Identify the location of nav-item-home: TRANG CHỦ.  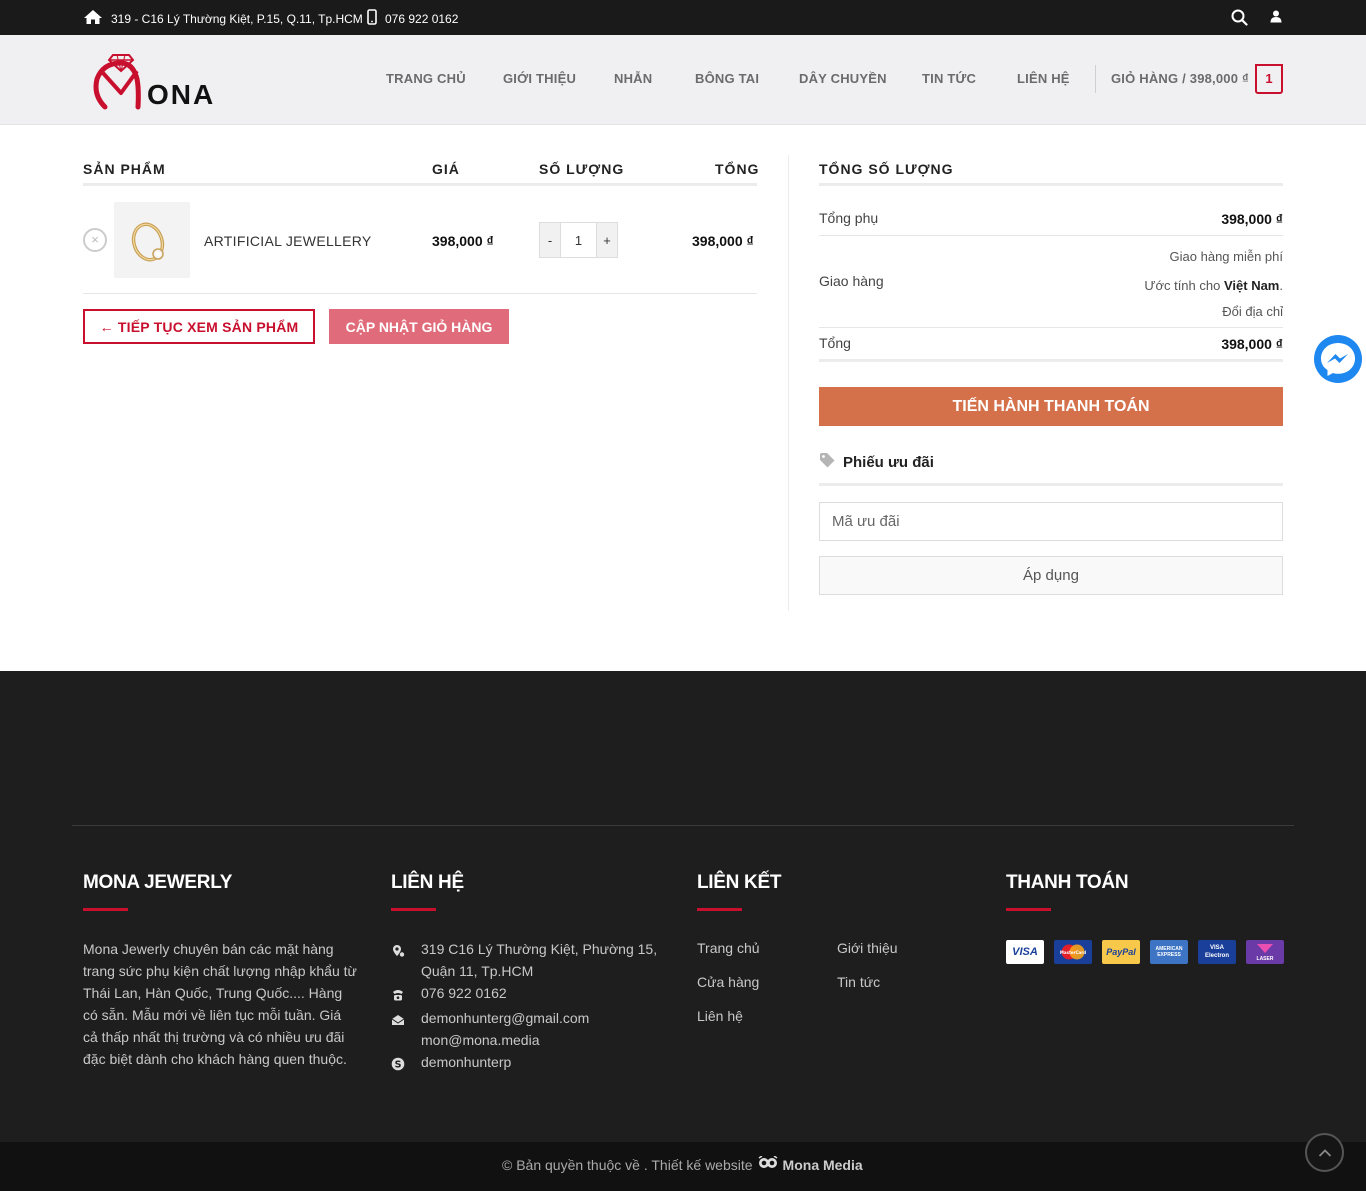
(426, 78).